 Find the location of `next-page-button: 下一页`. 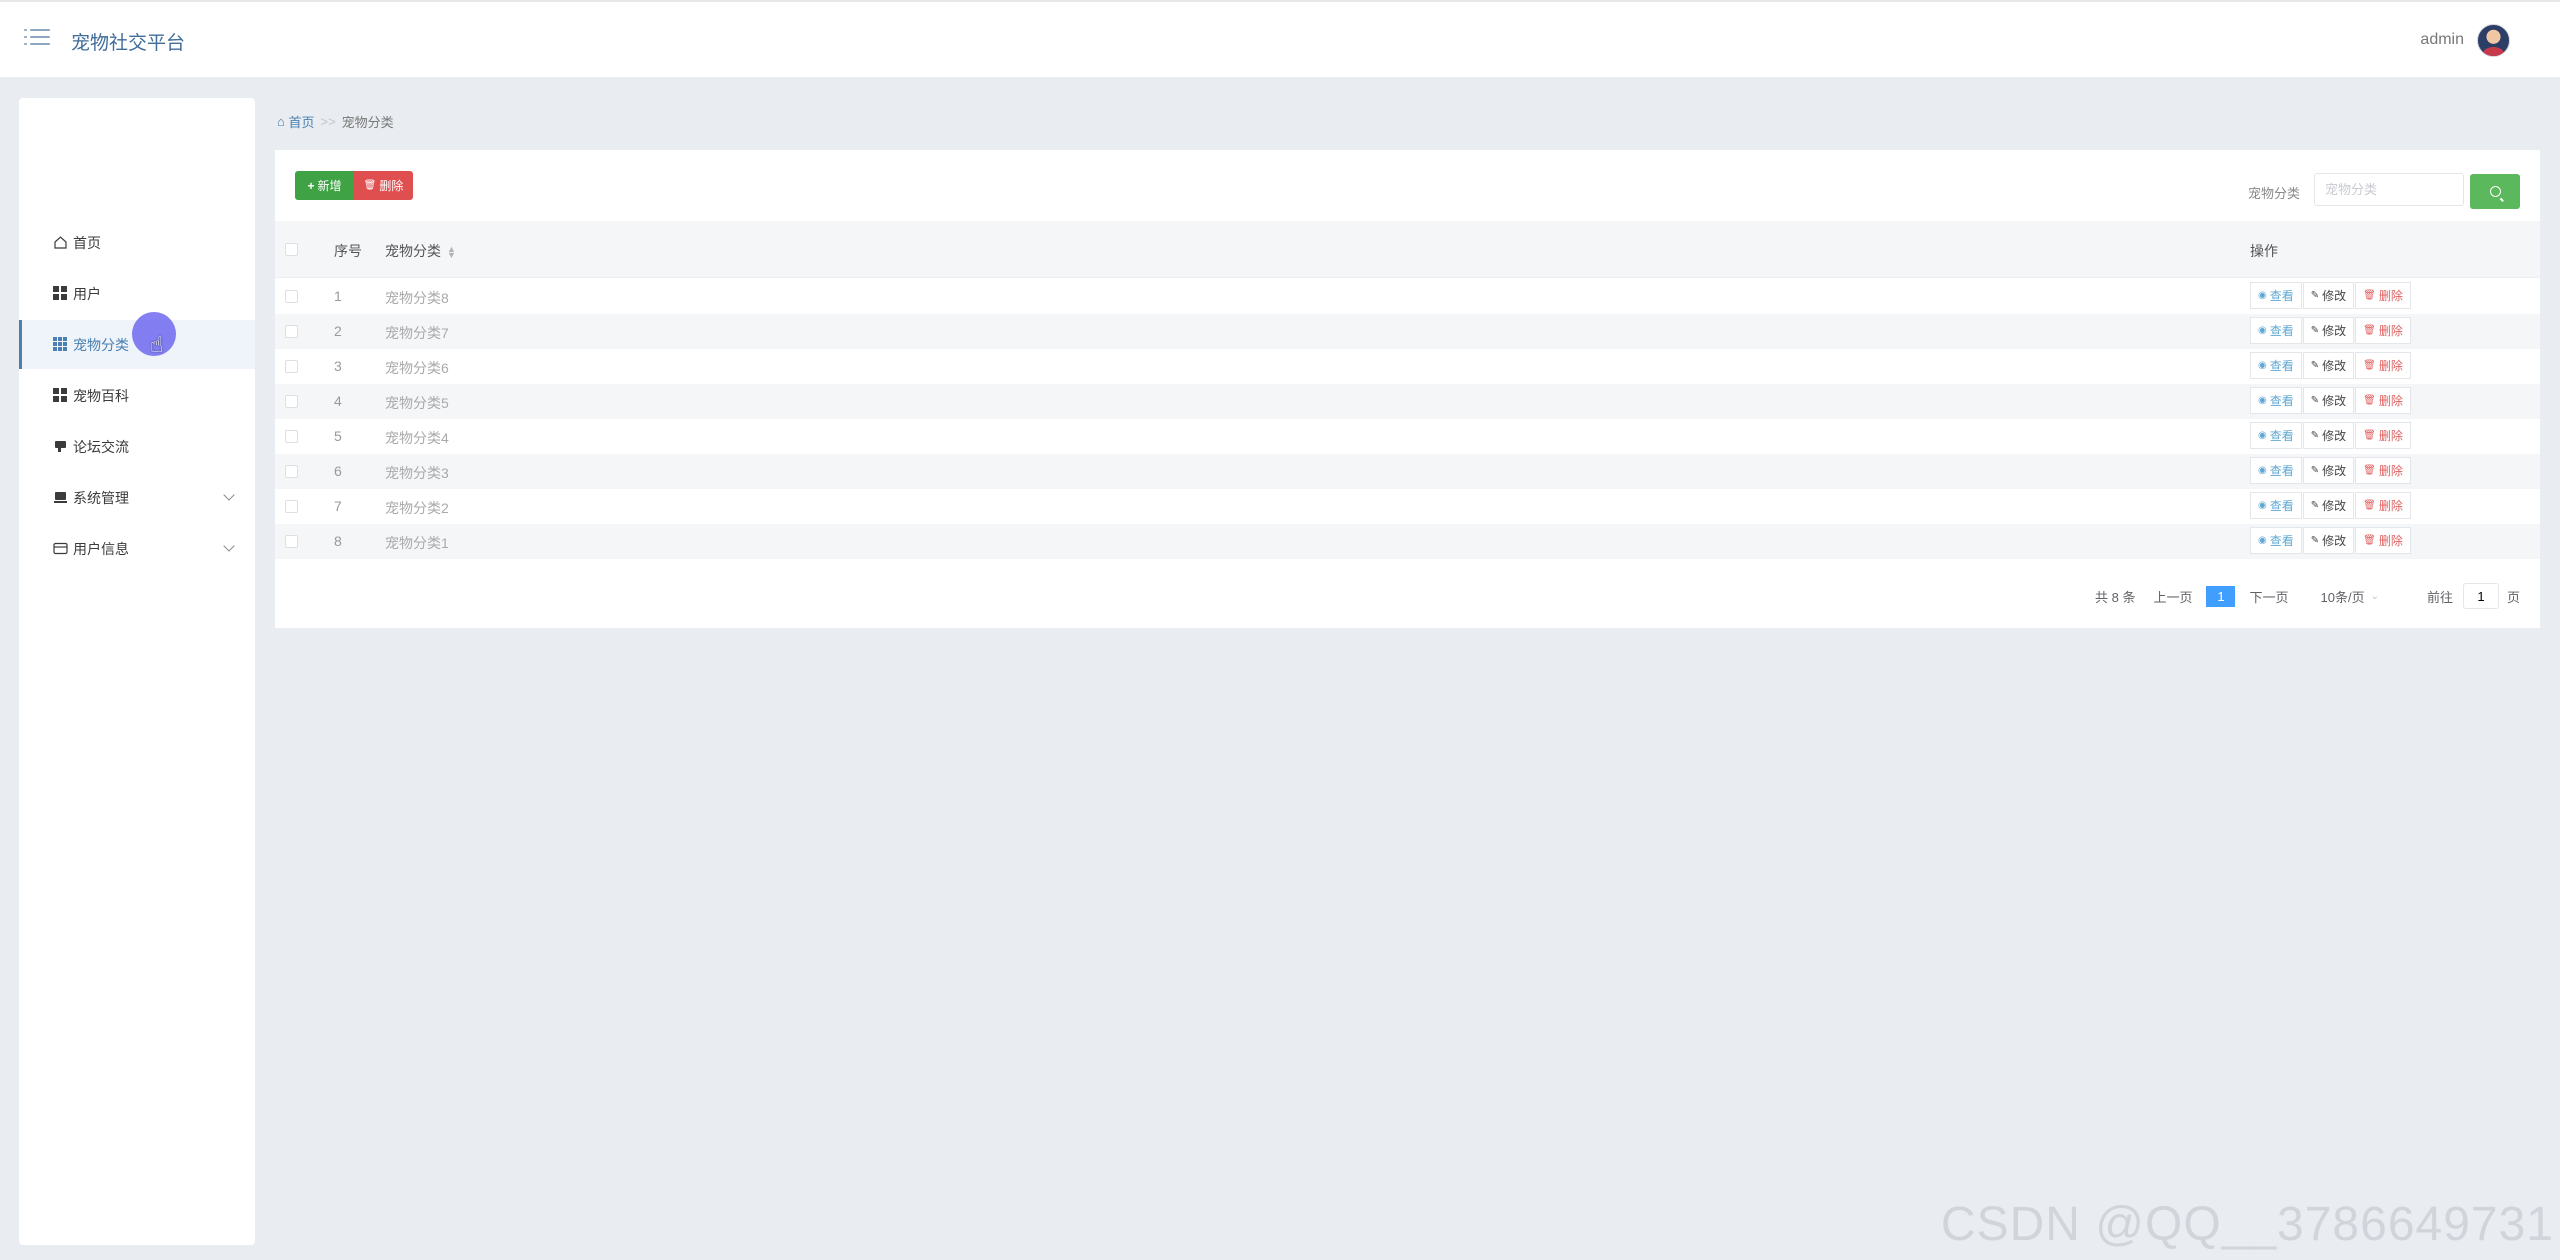

next-page-button: 下一页 is located at coordinates (2268, 596).